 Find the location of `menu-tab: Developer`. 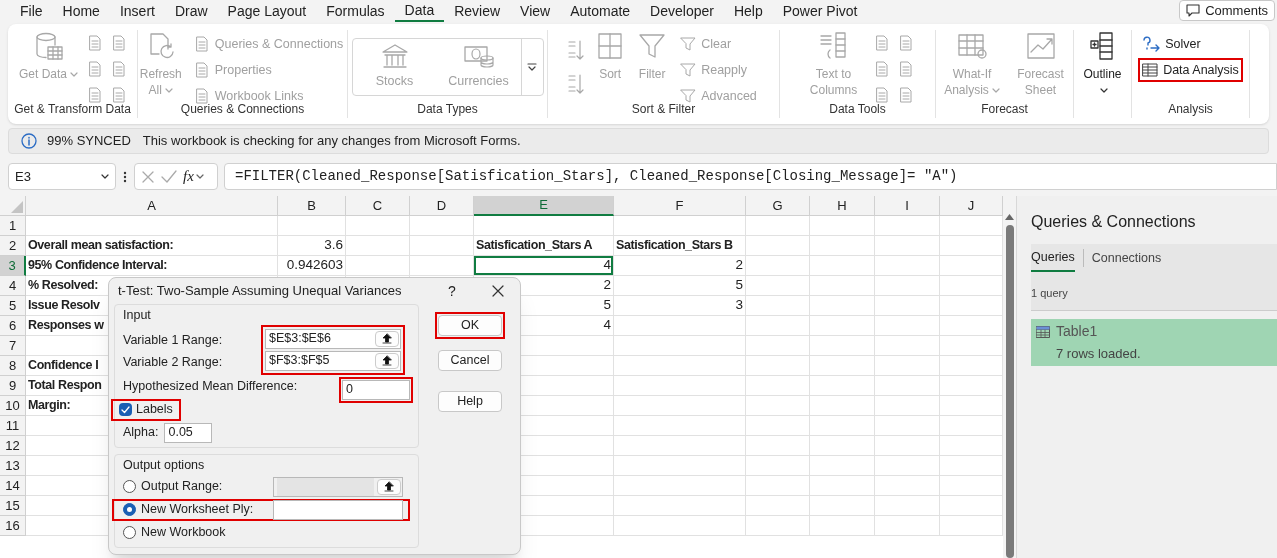

menu-tab: Developer is located at coordinates (682, 11).